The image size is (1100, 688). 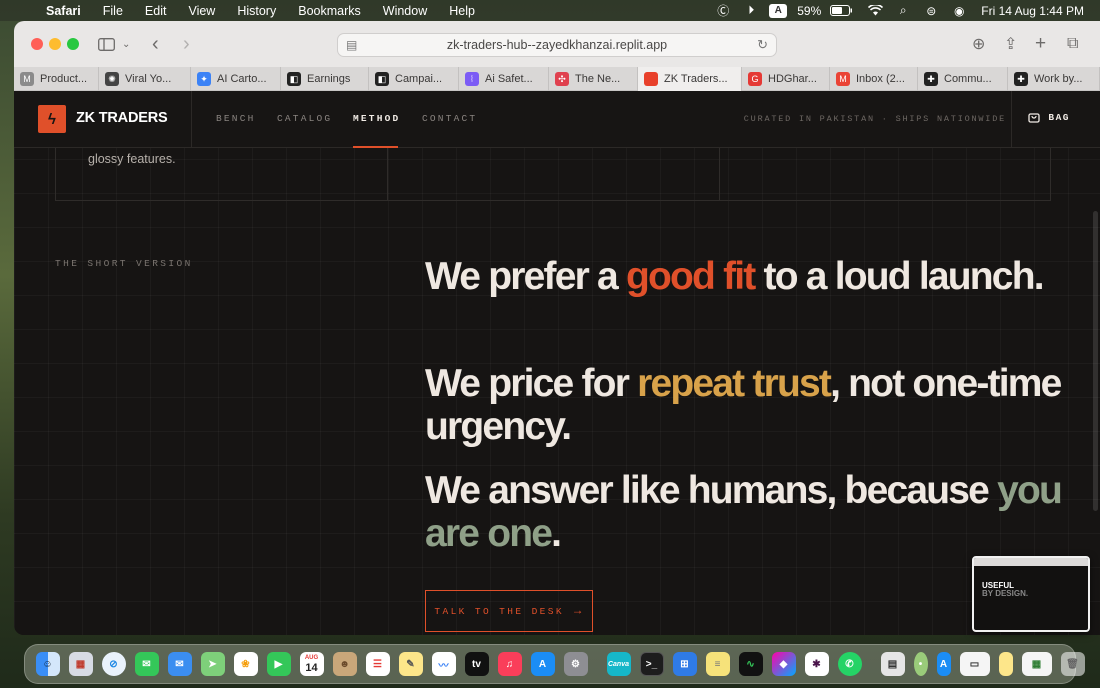 I want to click on trash-icon: 🗑, so click(x=1072, y=664).